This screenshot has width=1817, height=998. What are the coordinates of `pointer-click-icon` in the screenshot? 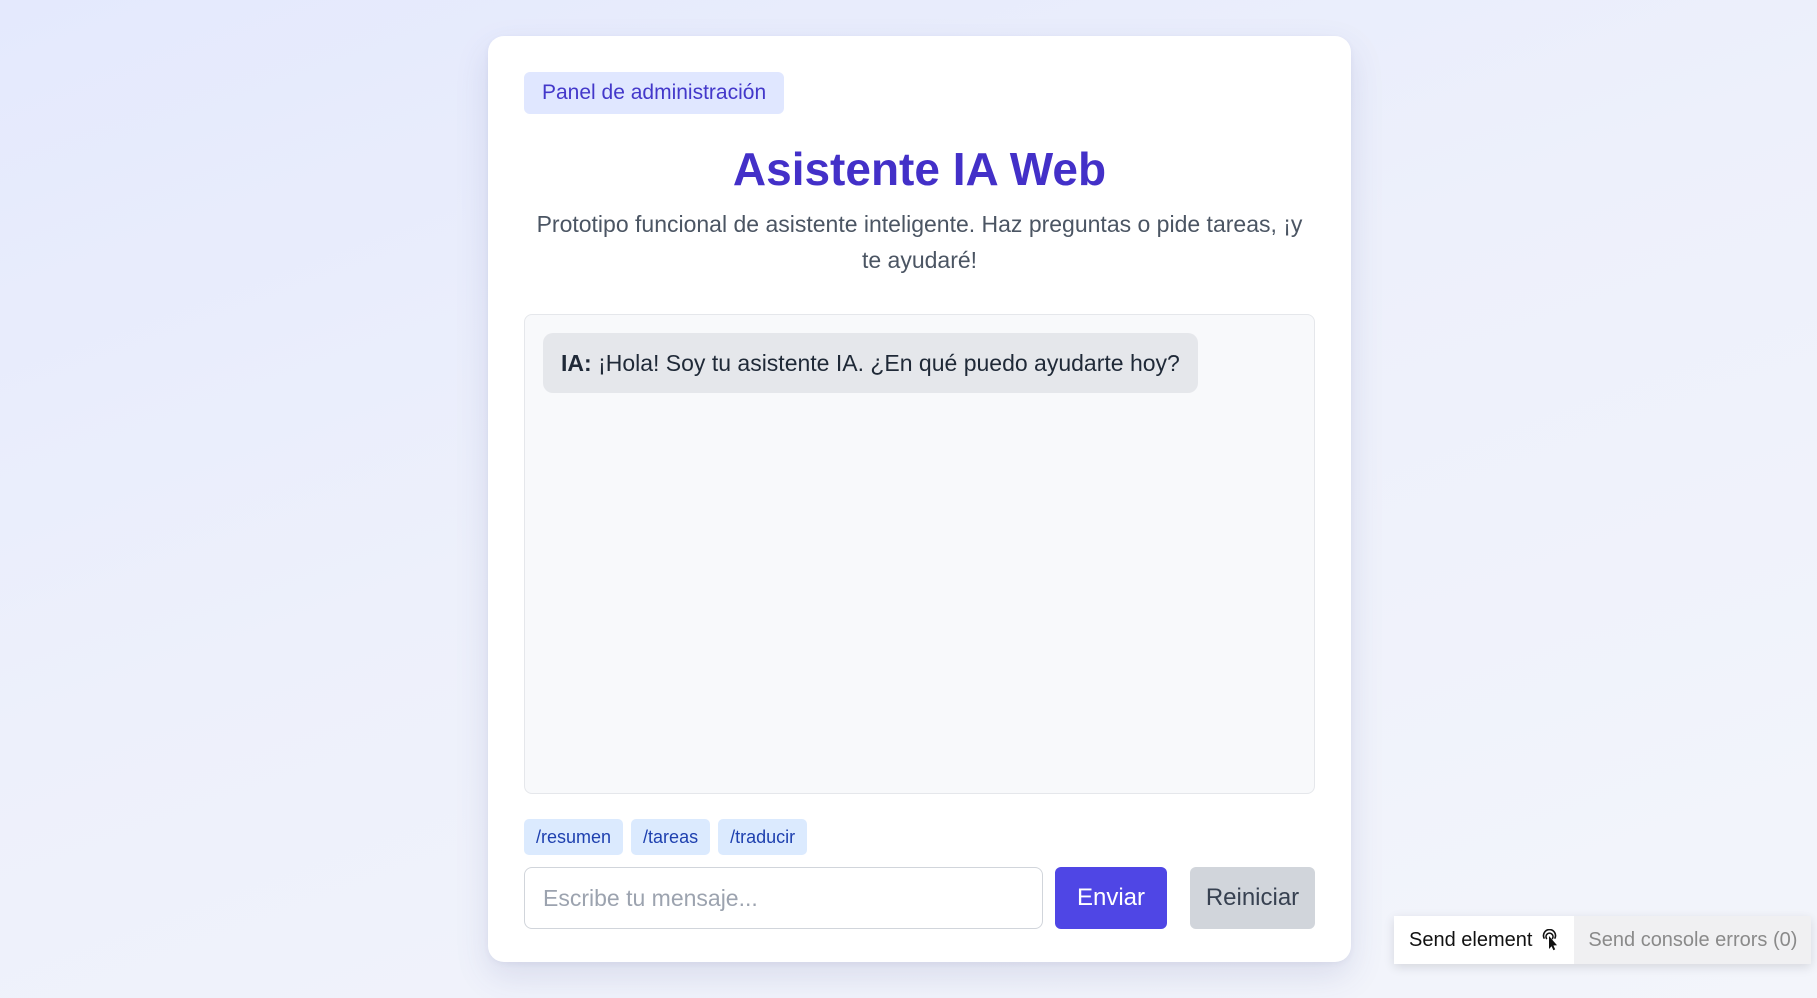 It's located at (1550, 940).